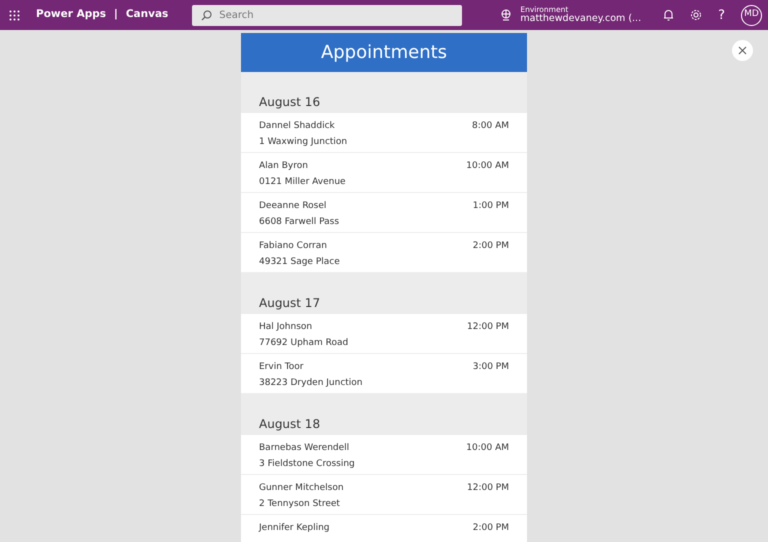 The height and width of the screenshot is (542, 768). I want to click on address: 3 Fieldstone Crossing, so click(307, 464).